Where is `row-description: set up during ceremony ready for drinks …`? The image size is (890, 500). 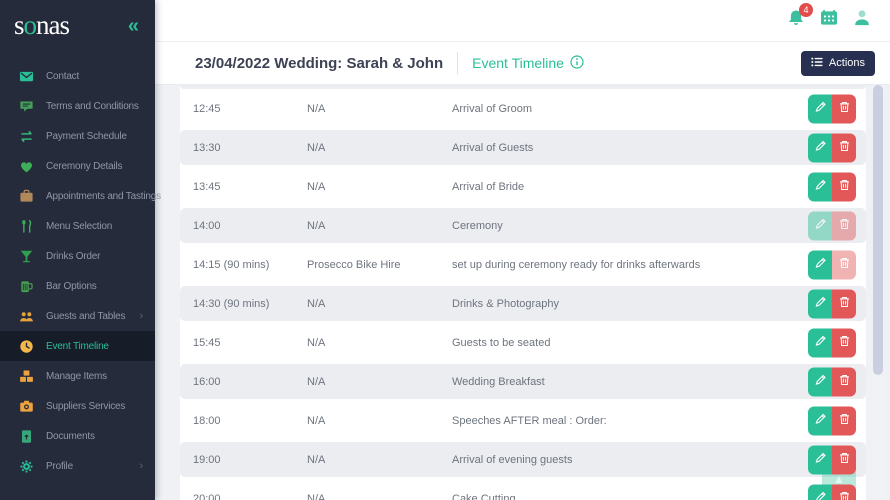
row-description: set up during ceremony ready for drinks … is located at coordinates (576, 264).